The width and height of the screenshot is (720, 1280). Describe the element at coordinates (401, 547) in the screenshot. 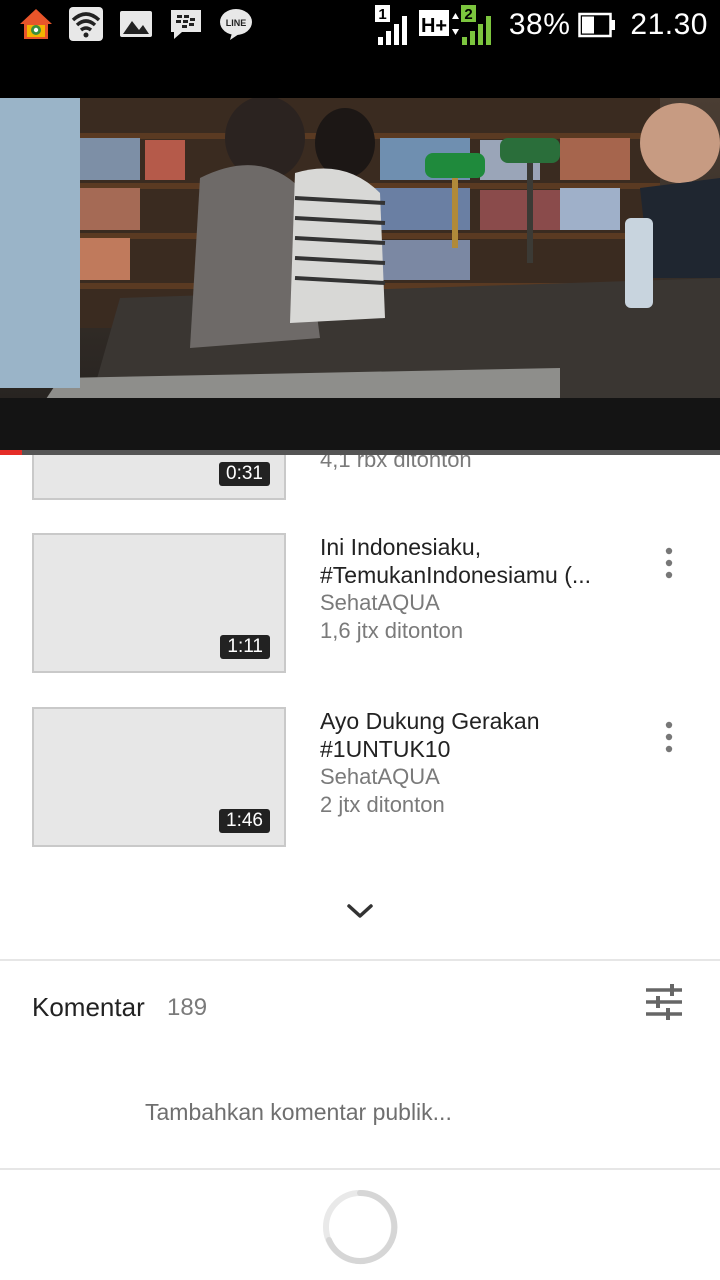

I see `video-title: Ini Indonesiaku,` at that location.